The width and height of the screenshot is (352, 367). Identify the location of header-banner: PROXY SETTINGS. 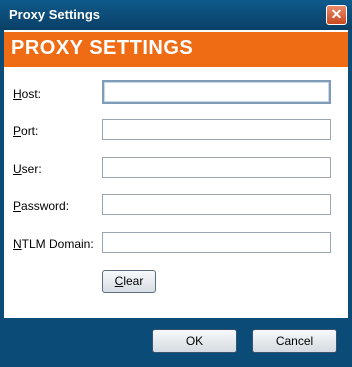
(176, 49).